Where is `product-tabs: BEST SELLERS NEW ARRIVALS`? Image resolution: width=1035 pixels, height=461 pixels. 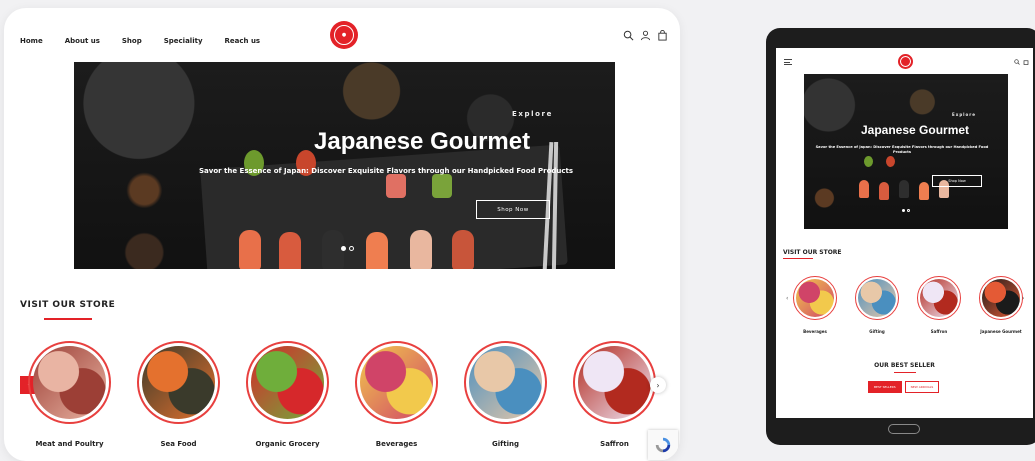 product-tabs: BEST SELLERS NEW ARRIVALS is located at coordinates (904, 387).